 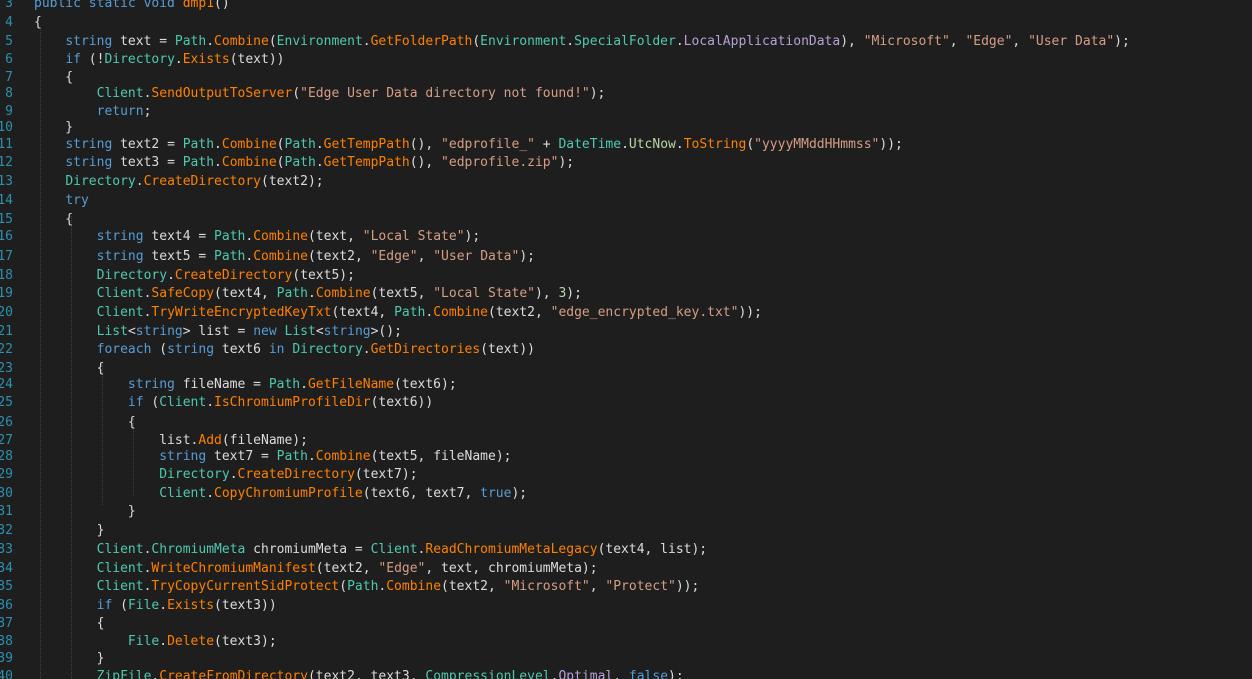 What do you see at coordinates (6, 623) in the screenshot?
I see `line-number: 37` at bounding box center [6, 623].